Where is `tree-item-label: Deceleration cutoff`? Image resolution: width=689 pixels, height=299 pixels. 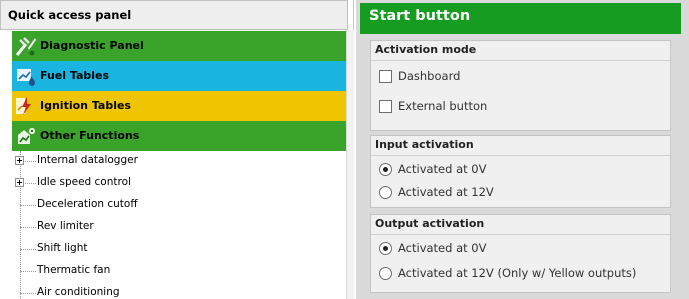
tree-item-label: Deceleration cutoff is located at coordinates (87, 204).